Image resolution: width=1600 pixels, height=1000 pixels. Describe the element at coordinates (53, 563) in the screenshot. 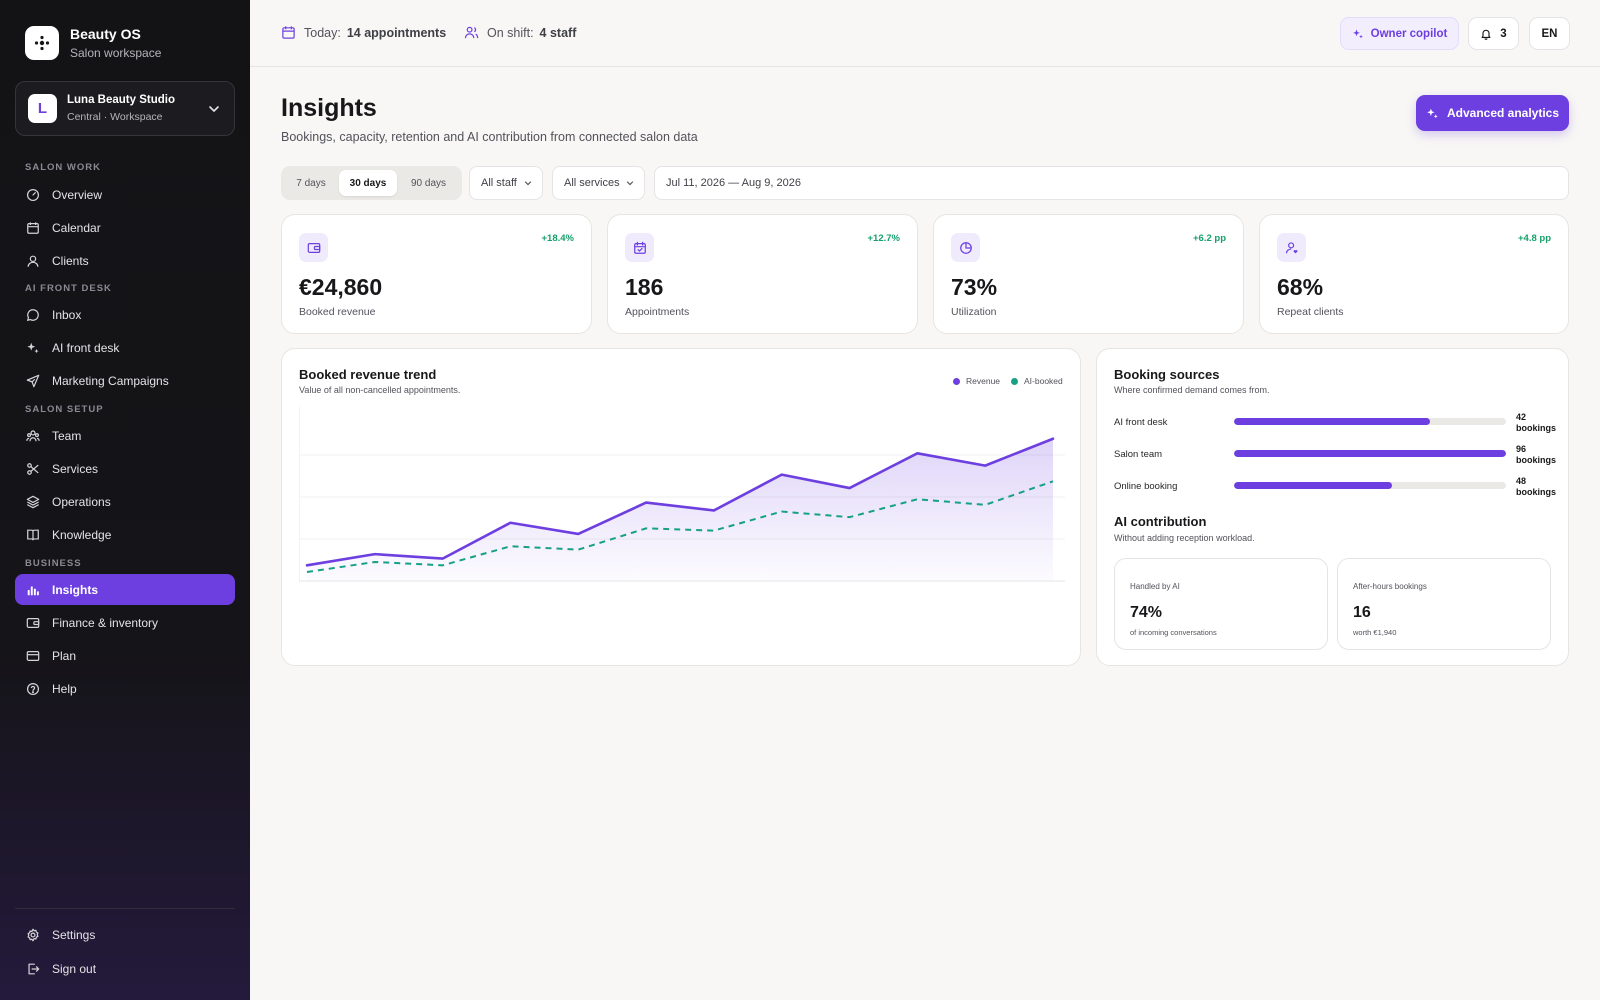

I see `nav-section-business: BUSINESS` at that location.